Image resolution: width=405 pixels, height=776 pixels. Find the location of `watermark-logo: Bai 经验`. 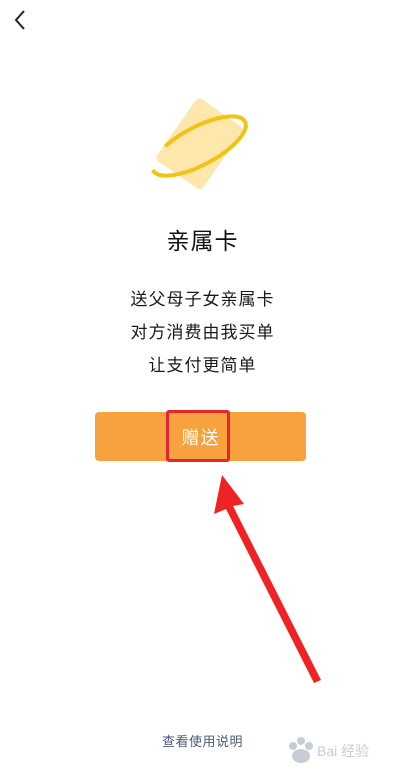

watermark-logo: Bai 经验 is located at coordinates (329, 750).